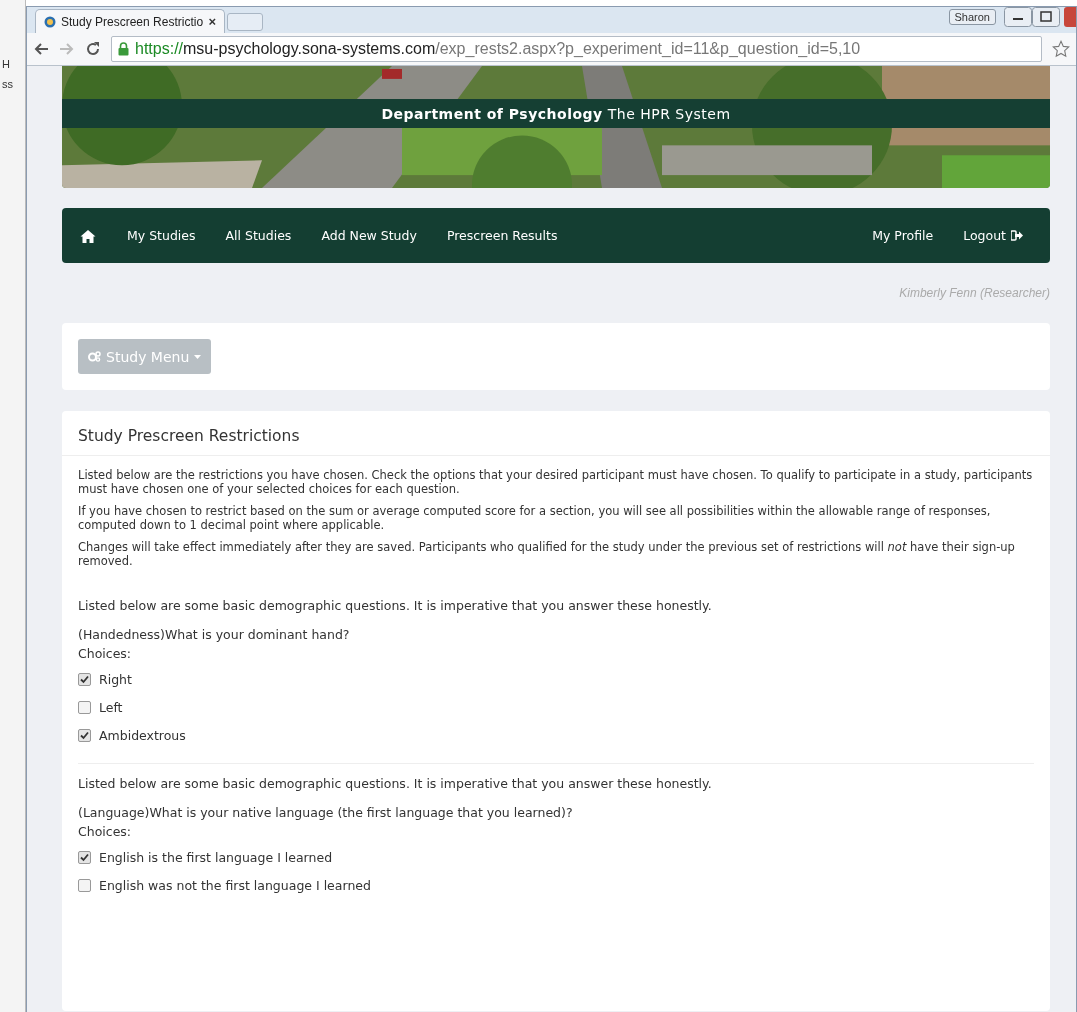 This screenshot has height=1012, width=1077. I want to click on browser-tab: Study Prescreen Restrictio ×, so click(130, 21).